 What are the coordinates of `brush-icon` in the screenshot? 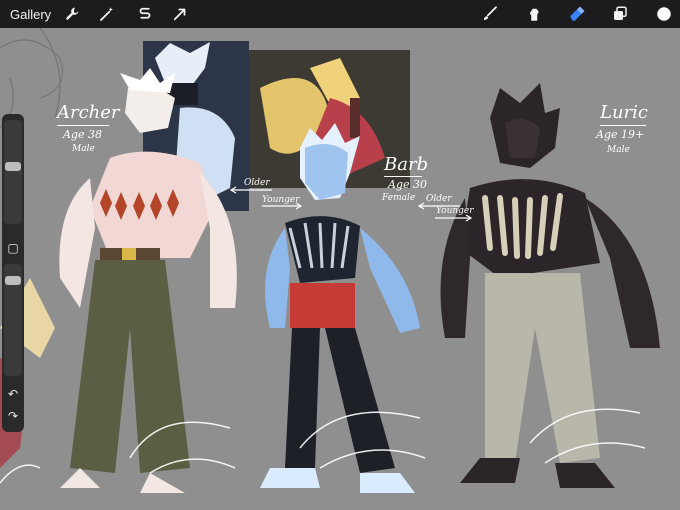 It's located at (490, 14).